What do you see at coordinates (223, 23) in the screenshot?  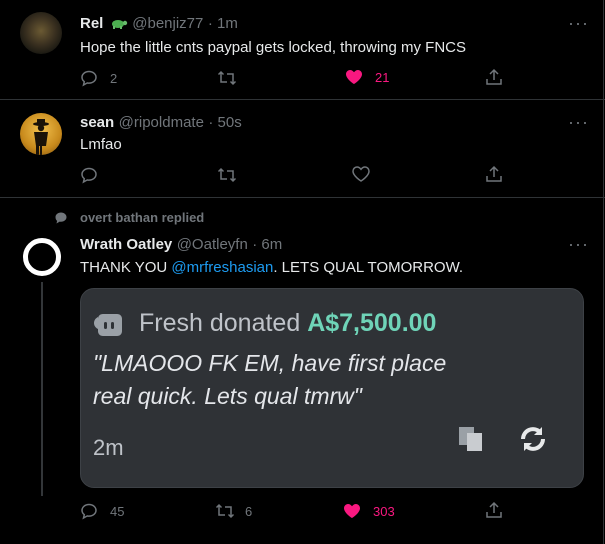 I see `tweet-time: · 1m` at bounding box center [223, 23].